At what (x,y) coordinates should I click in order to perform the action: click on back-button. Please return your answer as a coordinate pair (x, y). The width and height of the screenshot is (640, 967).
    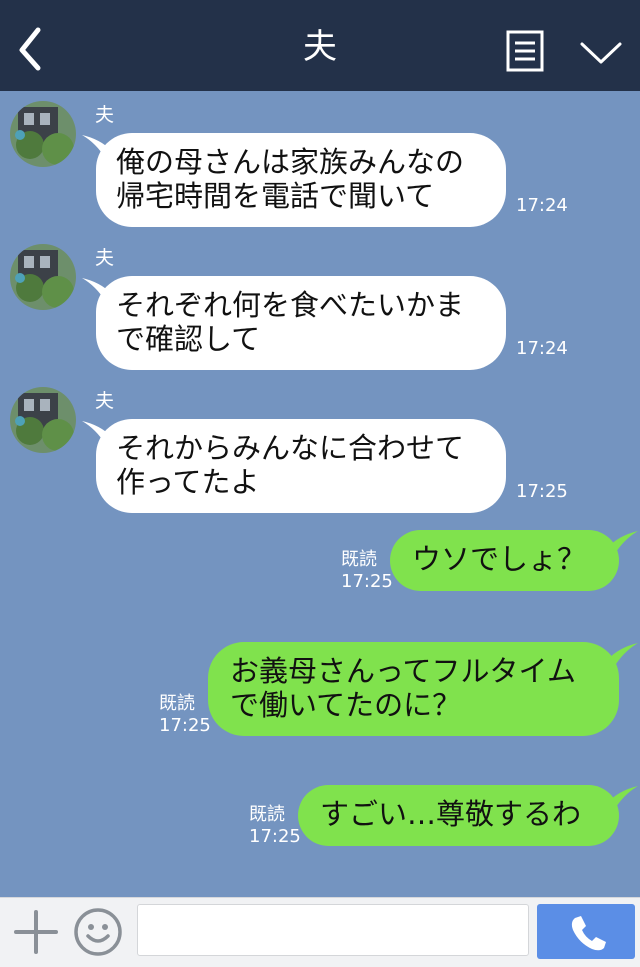
    Looking at the image, I should click on (30, 47).